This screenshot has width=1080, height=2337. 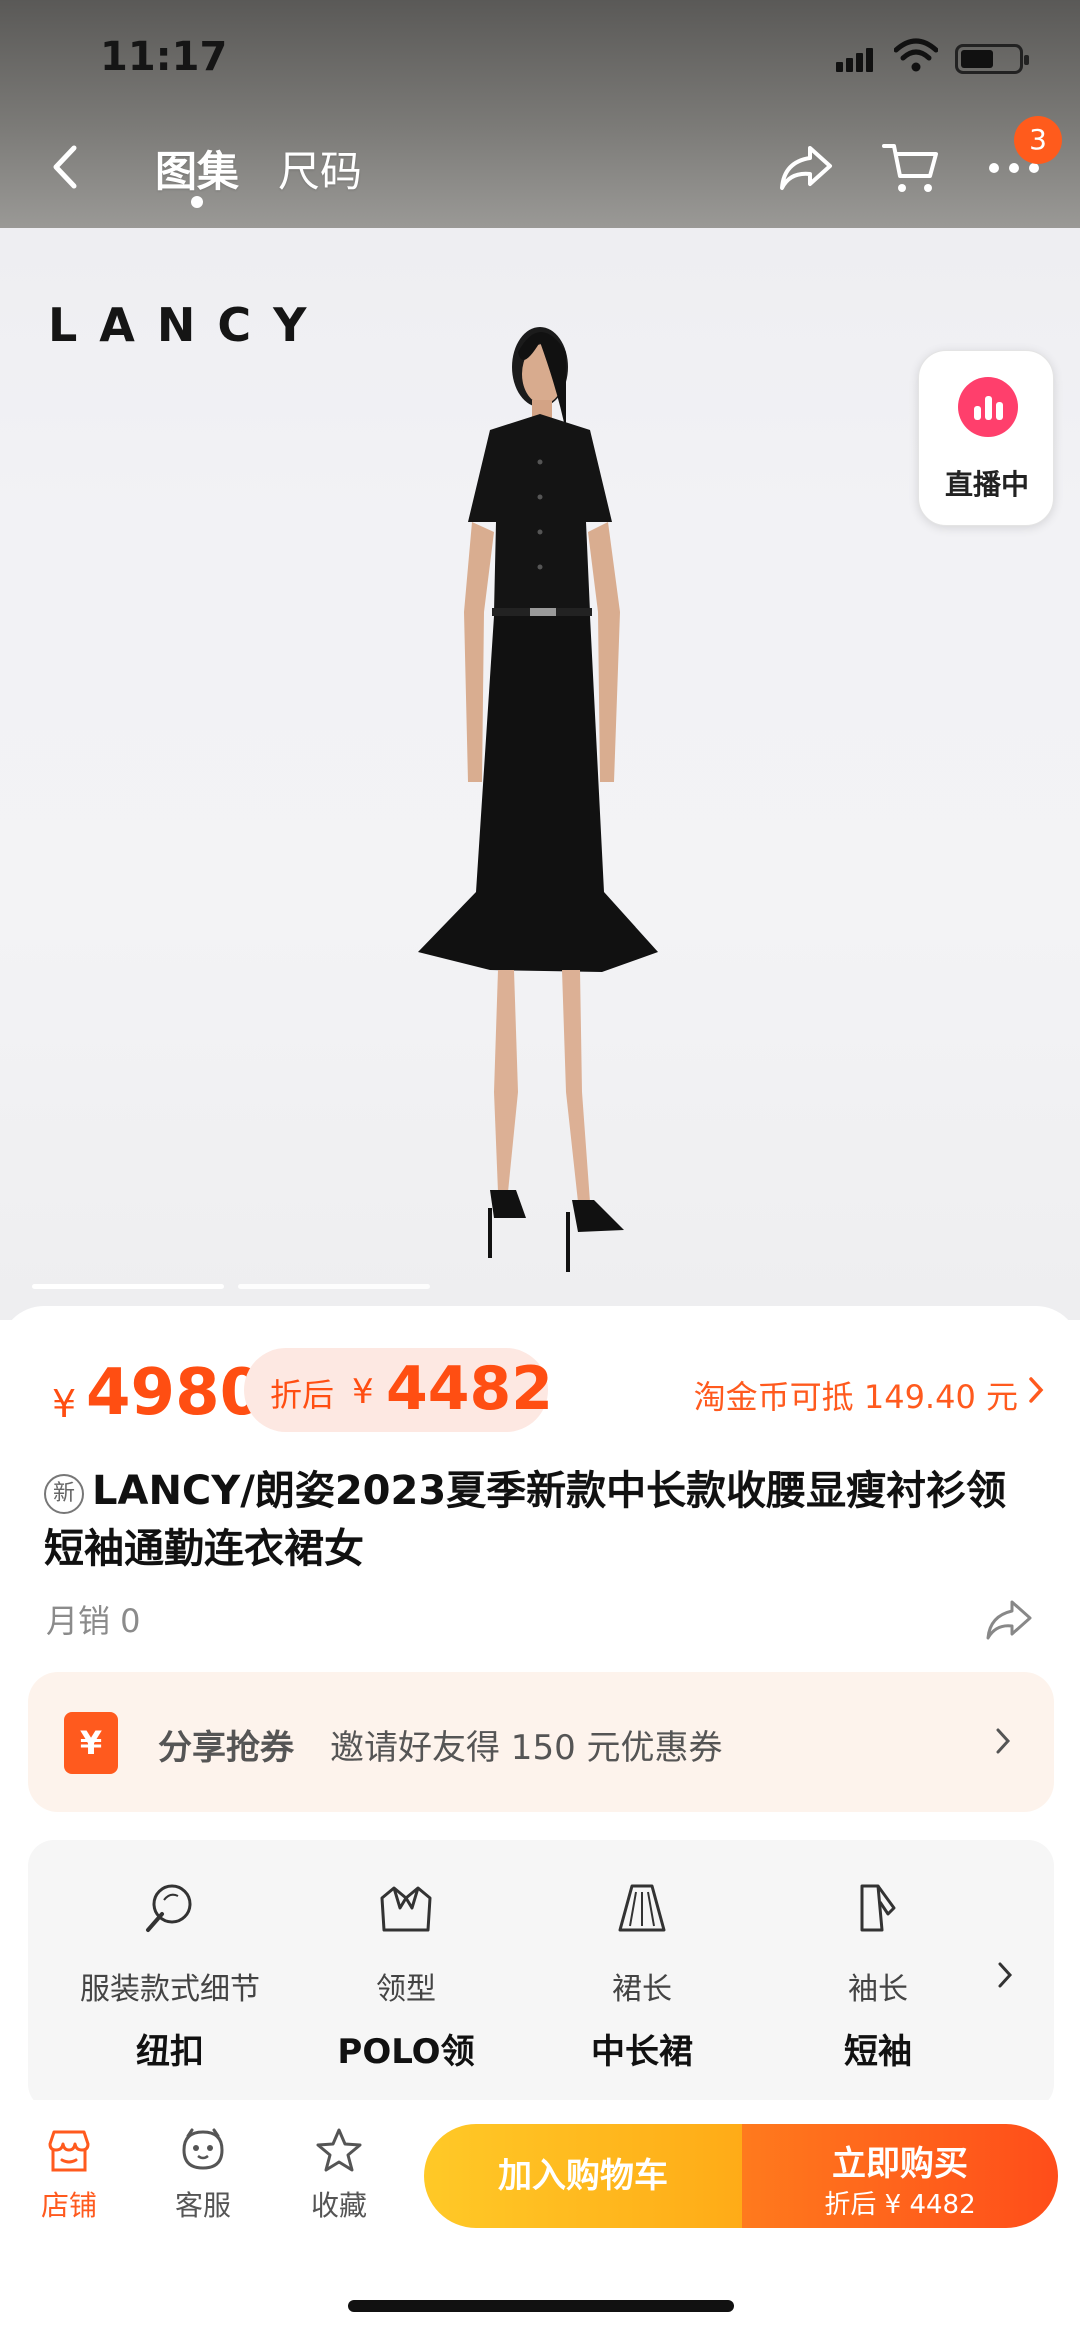 What do you see at coordinates (992, 59) in the screenshot?
I see `battery-icon` at bounding box center [992, 59].